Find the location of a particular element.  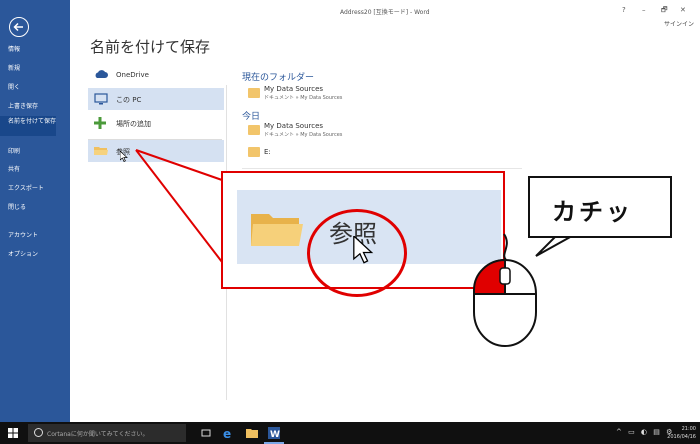

mouse-illustration is located at coordinates (505, 290).